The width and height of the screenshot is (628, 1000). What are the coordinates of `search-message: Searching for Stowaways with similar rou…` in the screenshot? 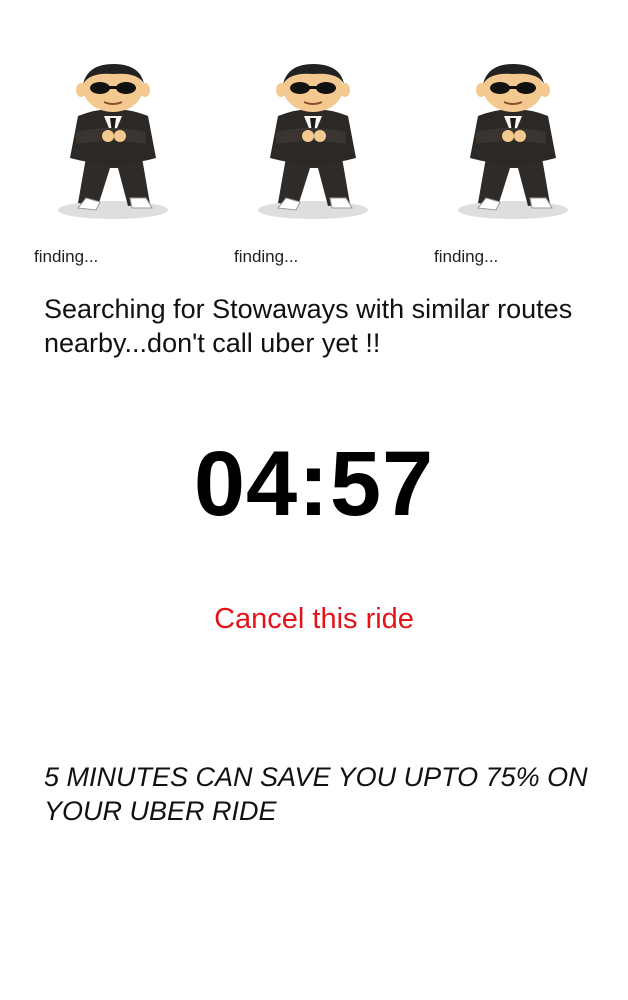 It's located at (308, 326).